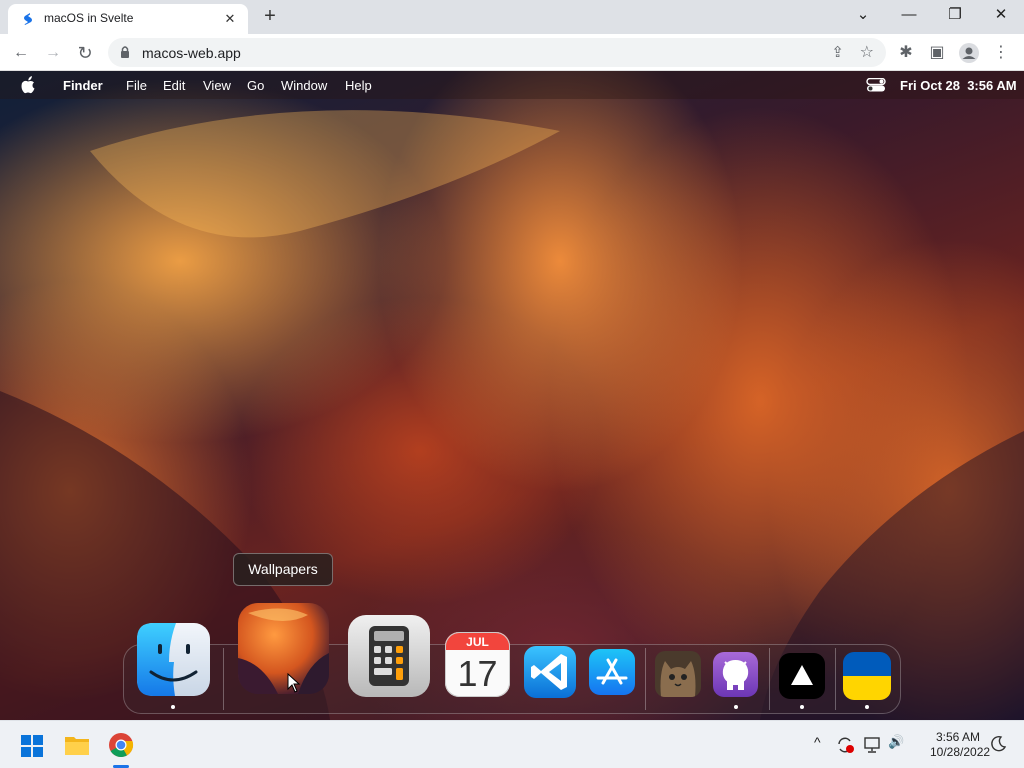  Describe the element at coordinates (497, 52) in the screenshot. I see `address-bar: macos-web.app ⇪ ☆` at that location.